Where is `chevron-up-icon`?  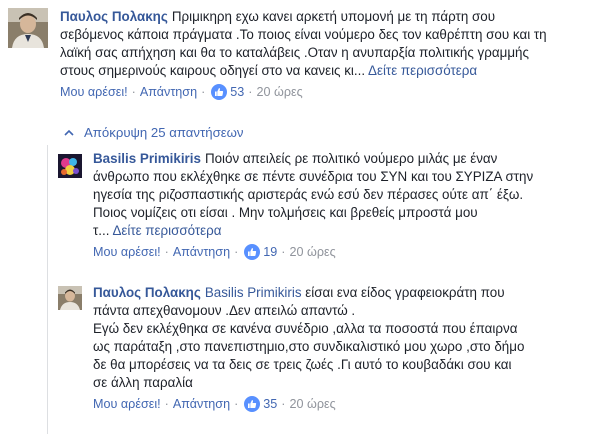 chevron-up-icon is located at coordinates (69, 132).